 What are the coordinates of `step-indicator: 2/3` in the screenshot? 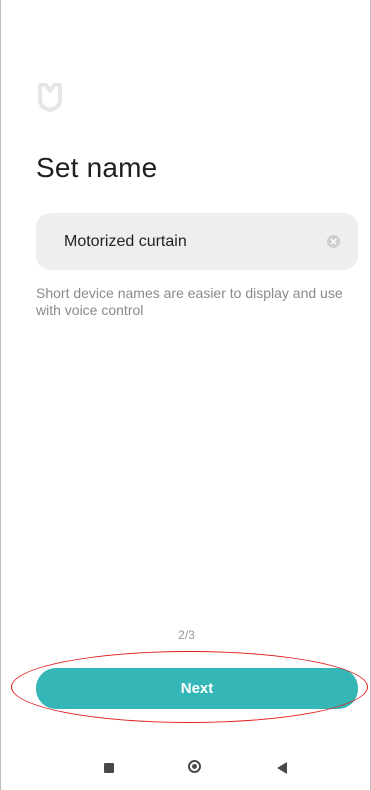 It's located at (186, 635).